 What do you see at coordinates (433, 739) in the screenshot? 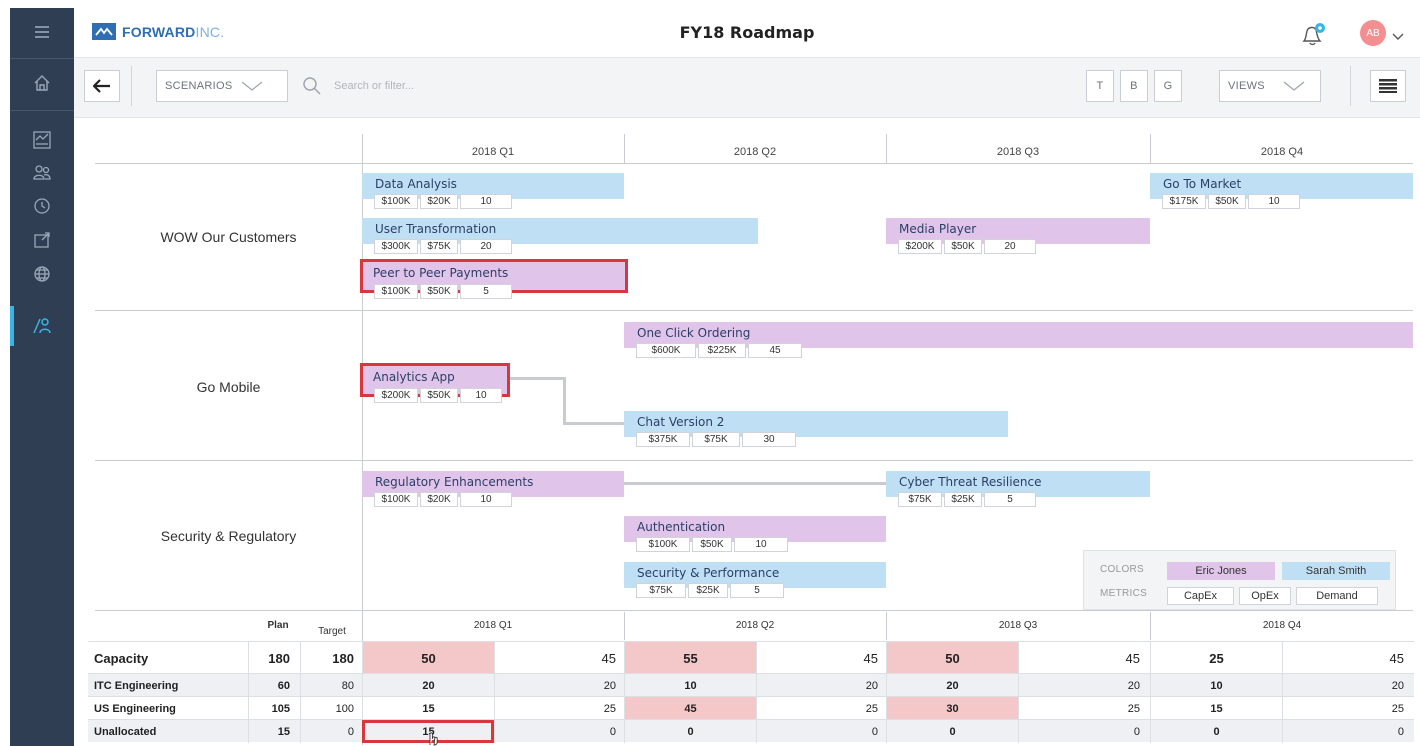
I see `cursor-hand-icon` at bounding box center [433, 739].